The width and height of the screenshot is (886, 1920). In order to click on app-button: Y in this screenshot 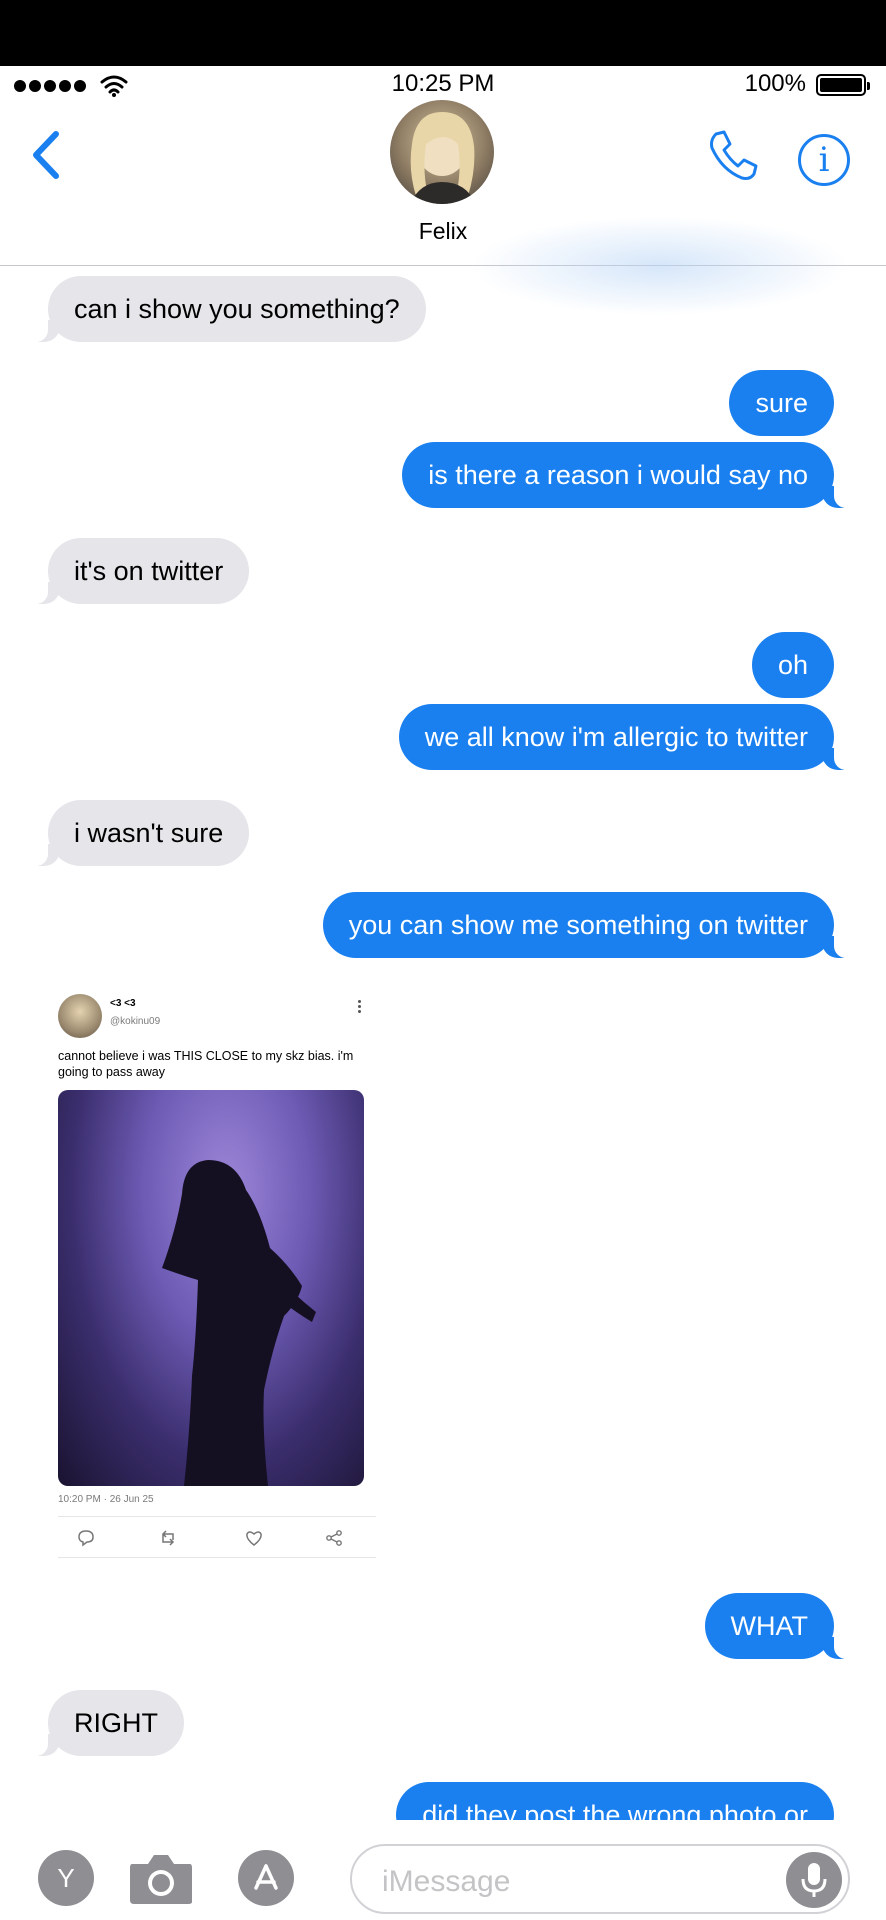, I will do `click(66, 1878)`.